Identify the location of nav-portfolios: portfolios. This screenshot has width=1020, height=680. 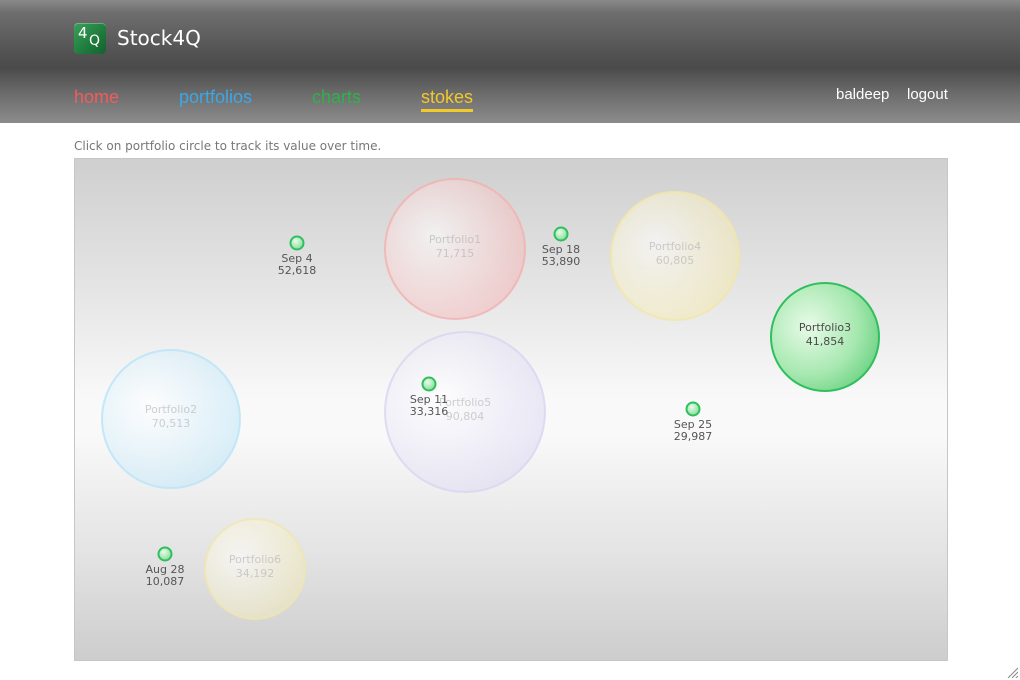
(215, 97).